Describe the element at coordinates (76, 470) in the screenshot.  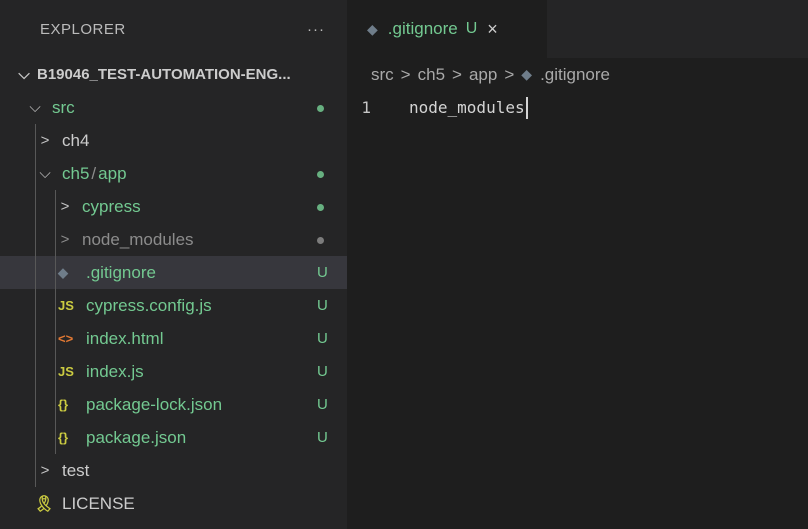
I see `tree-item-label: test` at that location.